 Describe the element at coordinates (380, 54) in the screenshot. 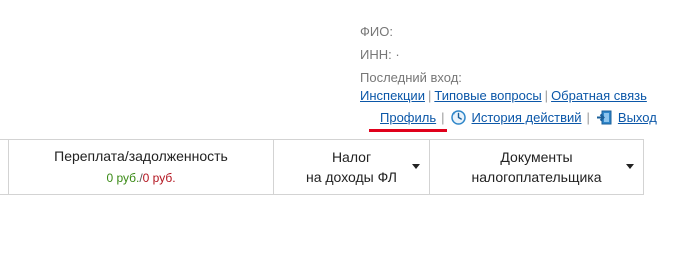

I see `inn-label: ИНН: ·` at that location.